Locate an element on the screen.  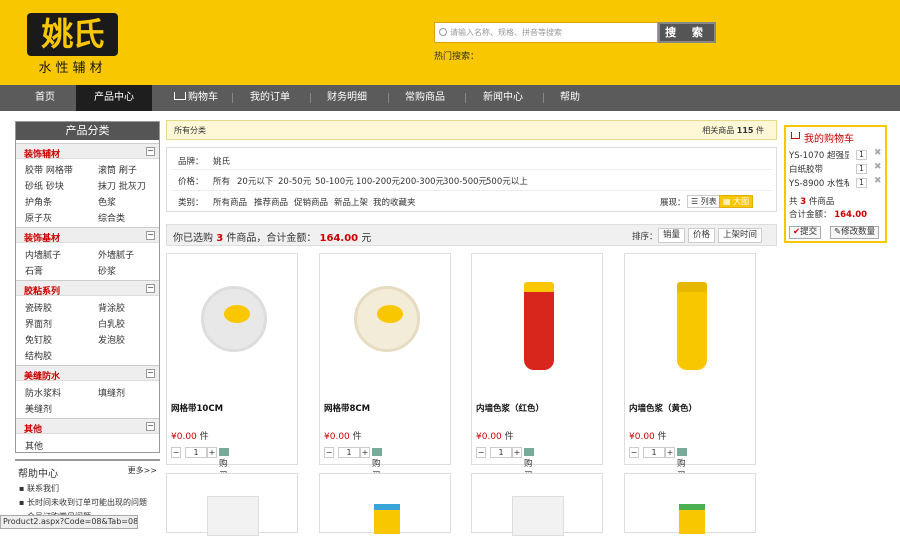
price-option: 所有 is located at coordinates (221, 181).